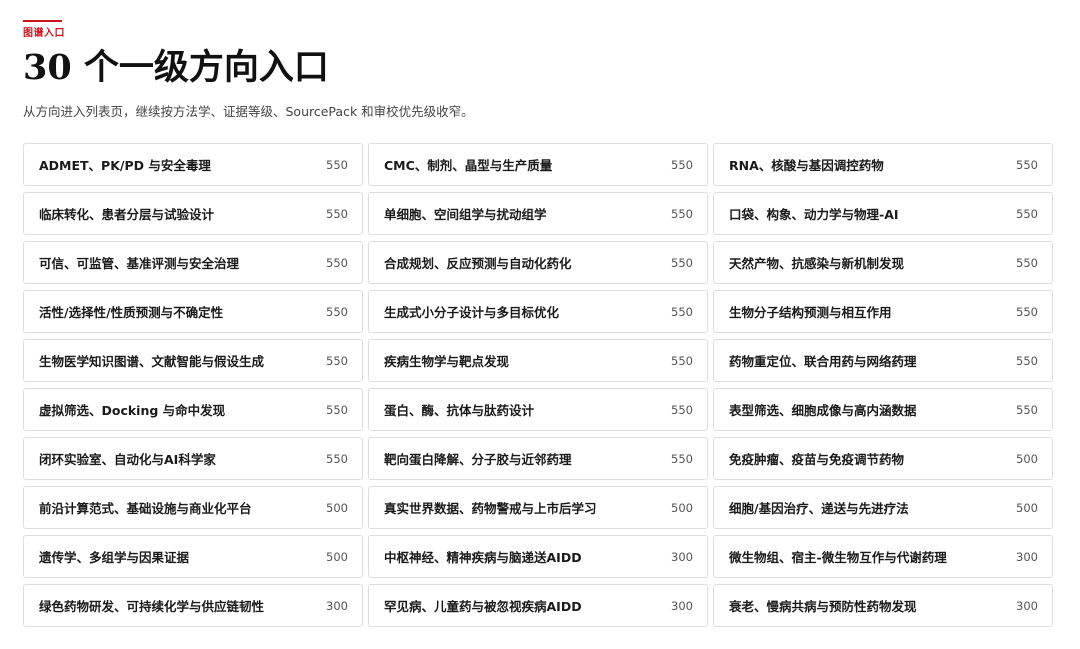 This screenshot has width=1080, height=649. Describe the element at coordinates (131, 312) in the screenshot. I see `direction-label: 活性/选择性/性质预测与不确定性` at that location.